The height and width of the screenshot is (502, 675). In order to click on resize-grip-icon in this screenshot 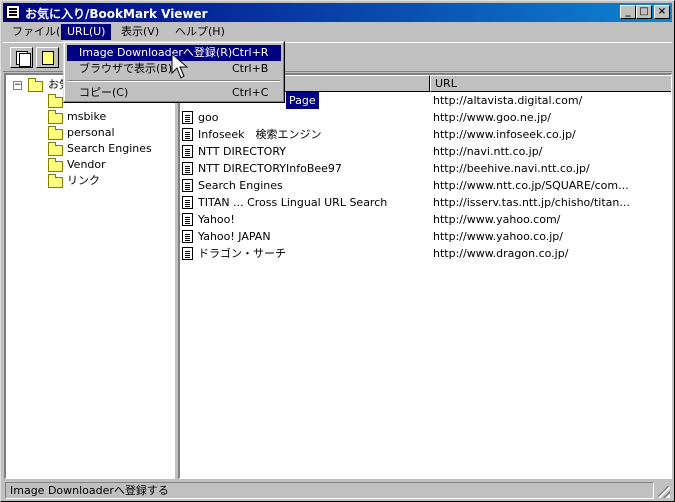, I will do `click(664, 492)`.